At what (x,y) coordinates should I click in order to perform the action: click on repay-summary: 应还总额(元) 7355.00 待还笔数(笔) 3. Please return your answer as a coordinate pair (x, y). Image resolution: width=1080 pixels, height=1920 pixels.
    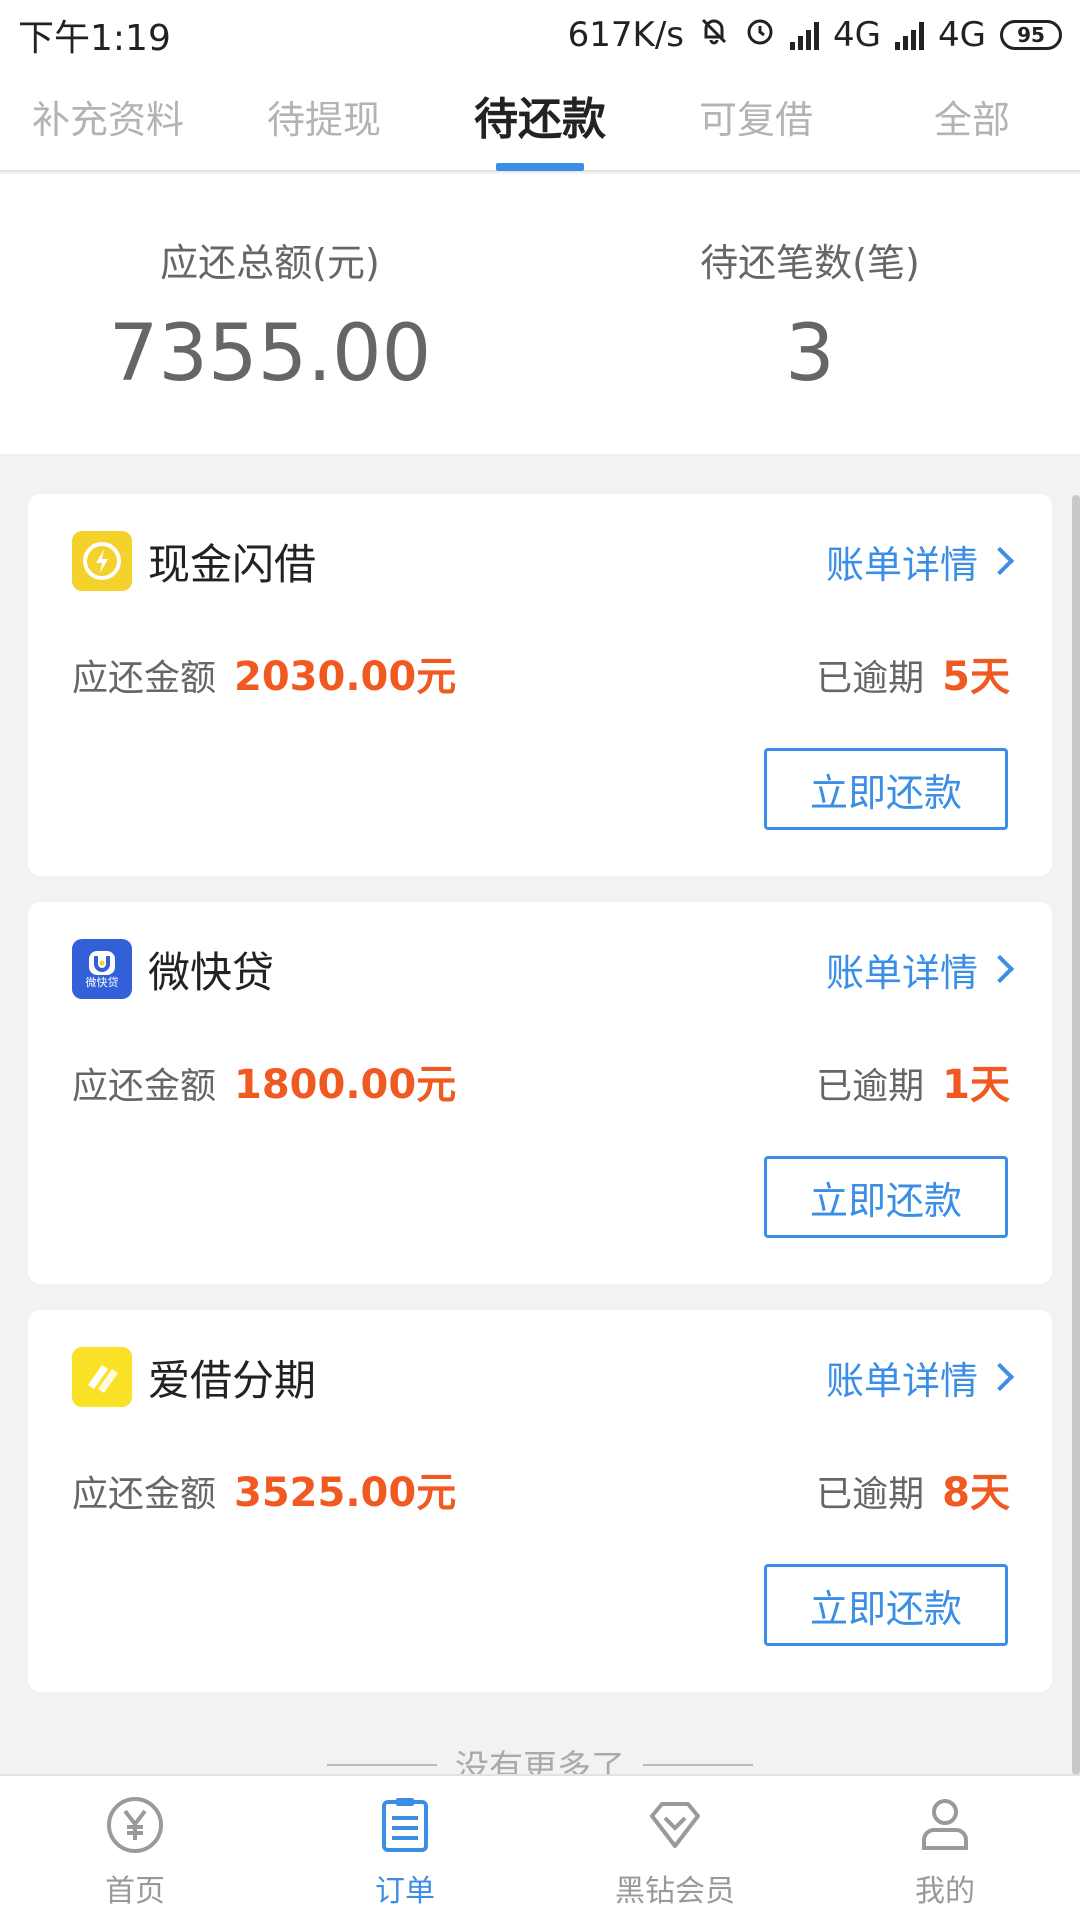
    Looking at the image, I should click on (540, 314).